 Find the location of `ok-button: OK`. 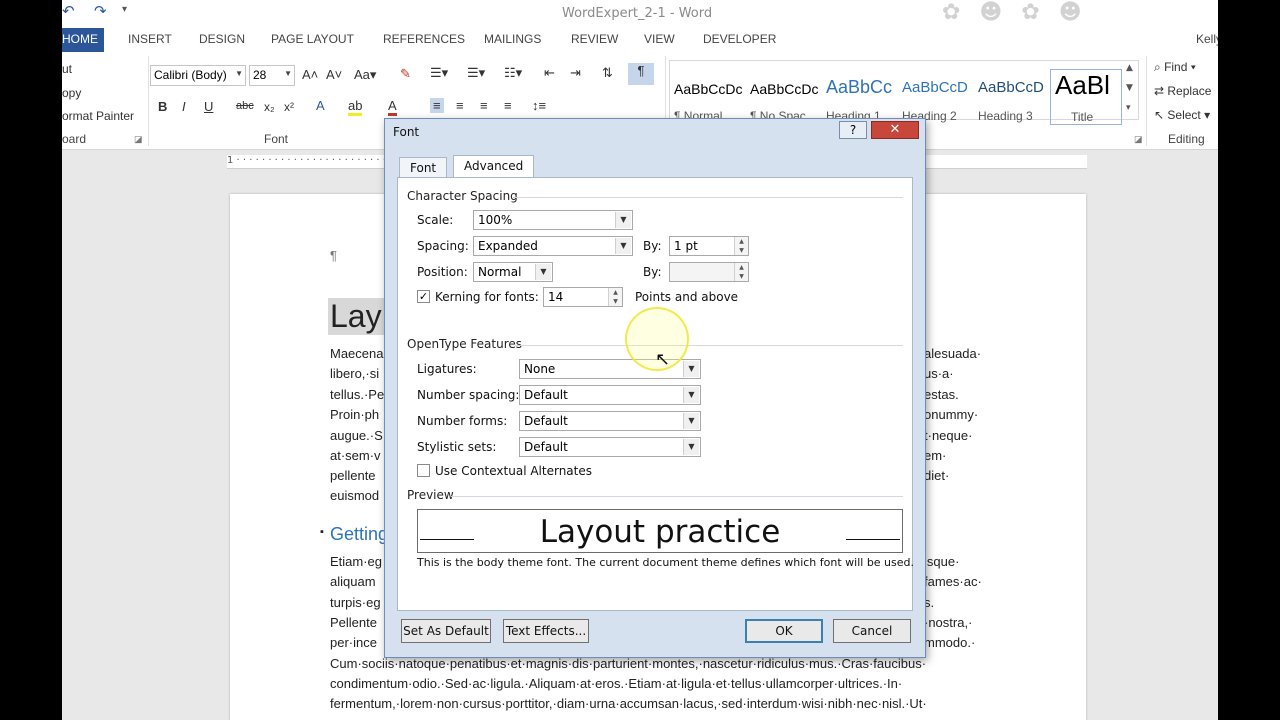

ok-button: OK is located at coordinates (784, 631).